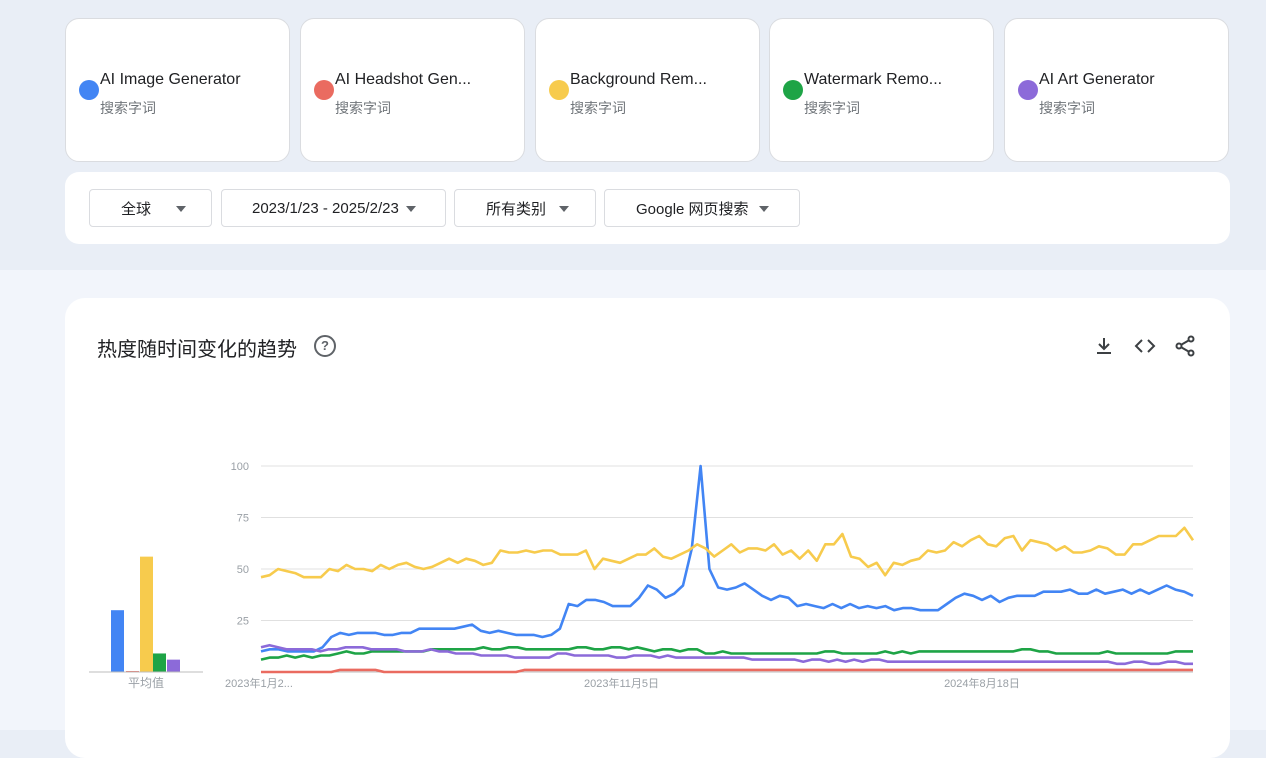 The image size is (1266, 758). I want to click on y-tick-label: 100, so click(240, 467).